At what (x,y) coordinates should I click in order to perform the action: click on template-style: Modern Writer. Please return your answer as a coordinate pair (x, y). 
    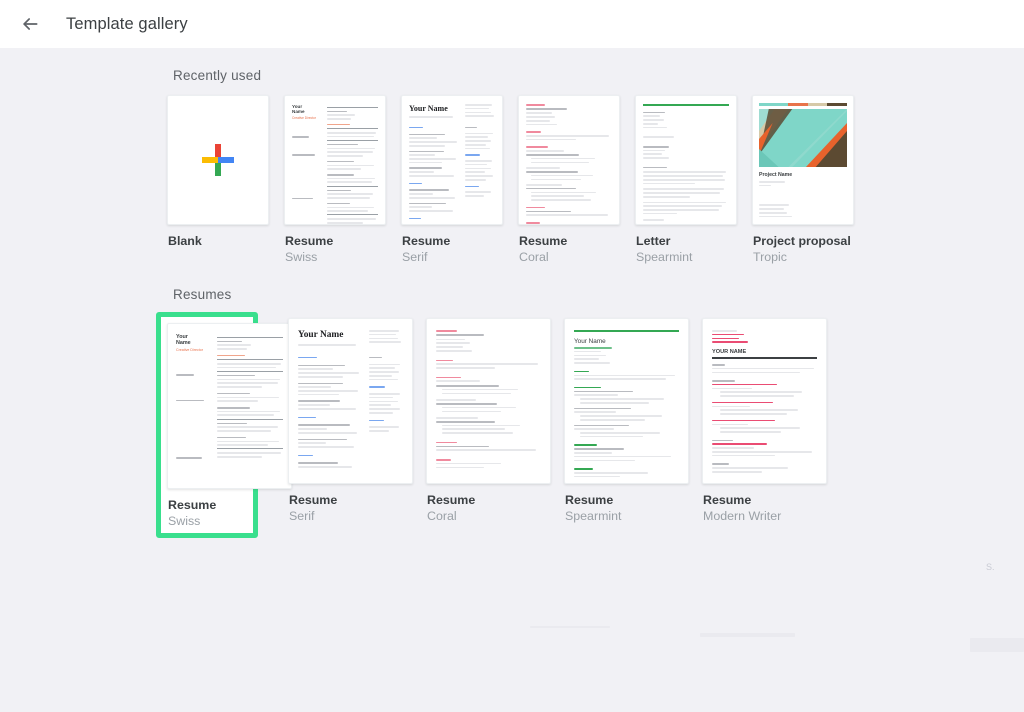
    Looking at the image, I should click on (742, 516).